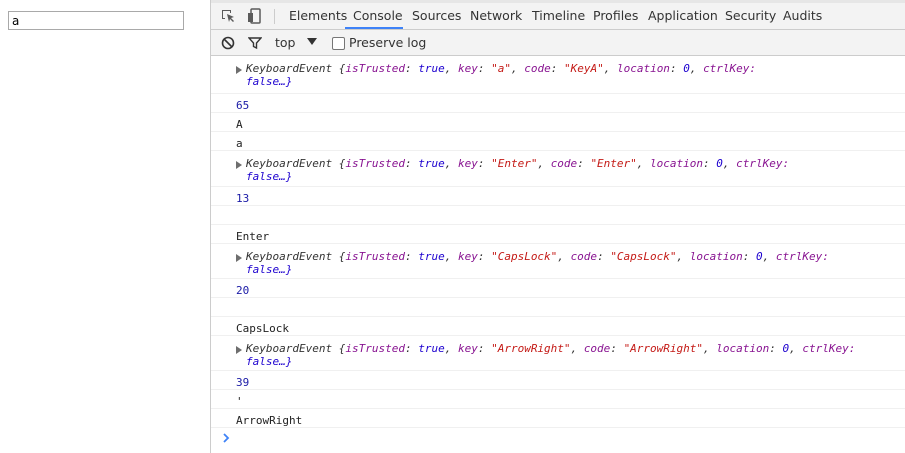 Image resolution: width=905 pixels, height=453 pixels. I want to click on tab-application: Application, so click(683, 16).